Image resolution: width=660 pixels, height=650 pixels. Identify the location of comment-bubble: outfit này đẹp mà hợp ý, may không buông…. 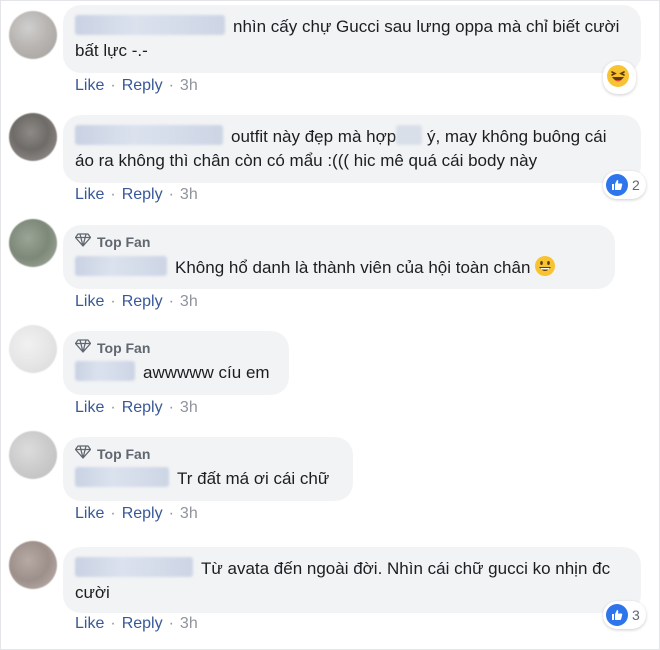
(352, 149).